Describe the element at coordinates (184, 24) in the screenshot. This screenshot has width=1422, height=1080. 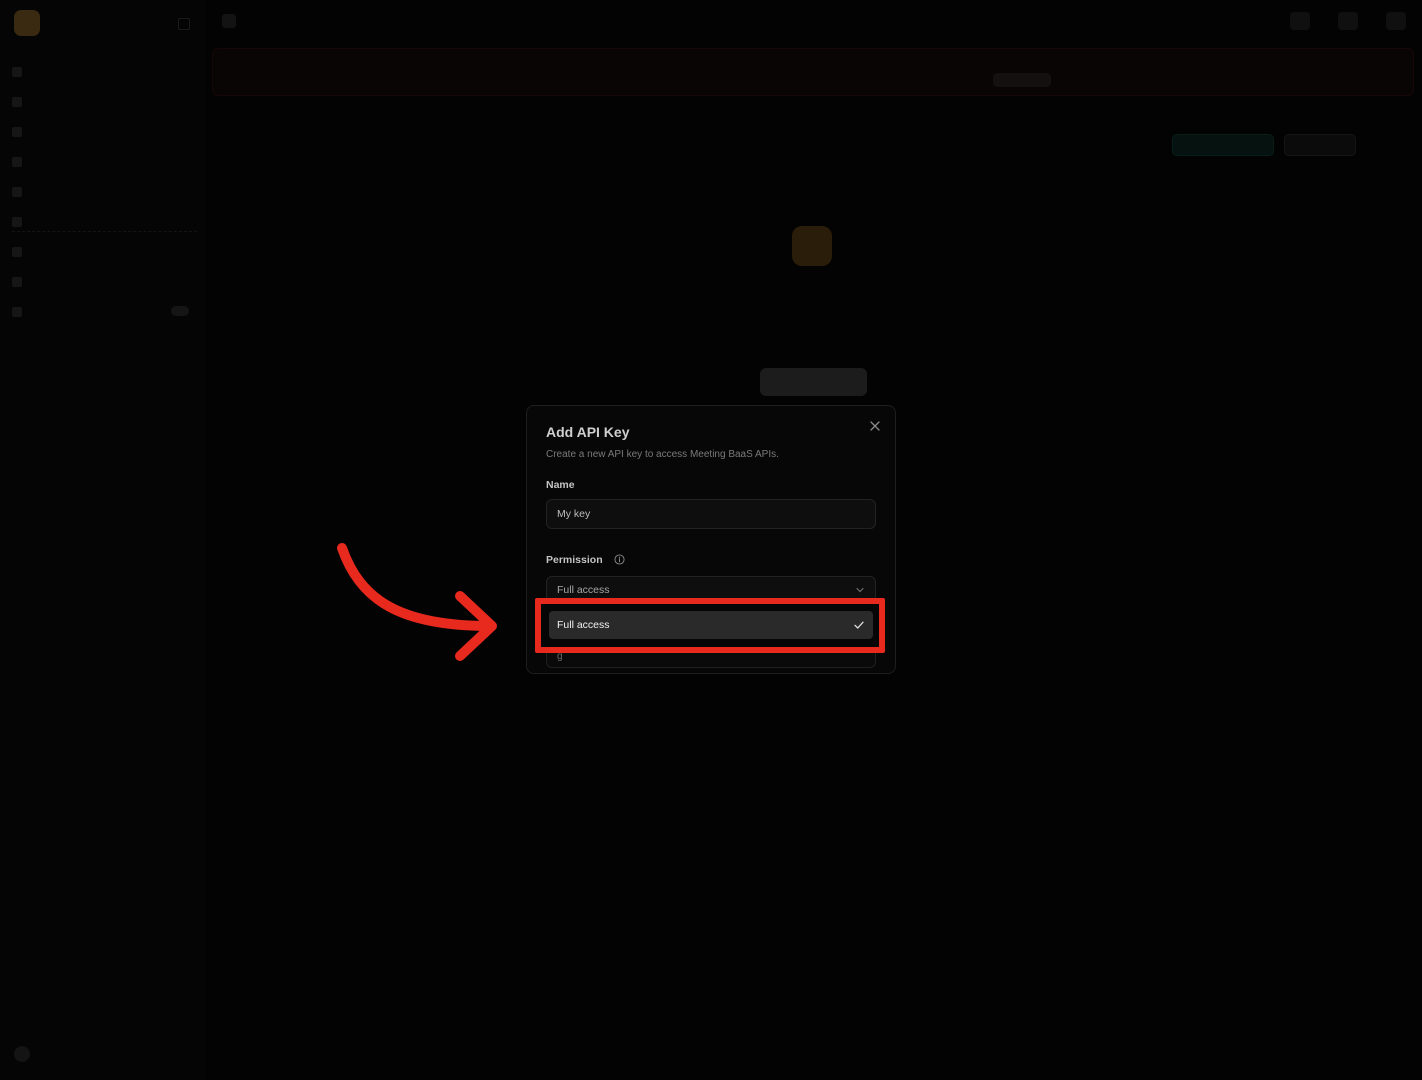
I see `sidebar-collapse-icon` at that location.